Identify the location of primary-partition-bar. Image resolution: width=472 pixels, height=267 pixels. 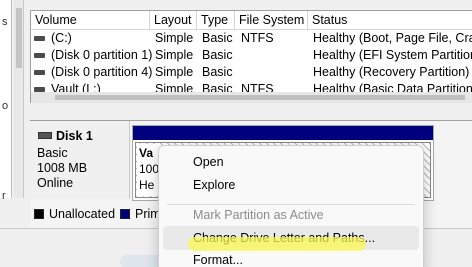
(283, 133).